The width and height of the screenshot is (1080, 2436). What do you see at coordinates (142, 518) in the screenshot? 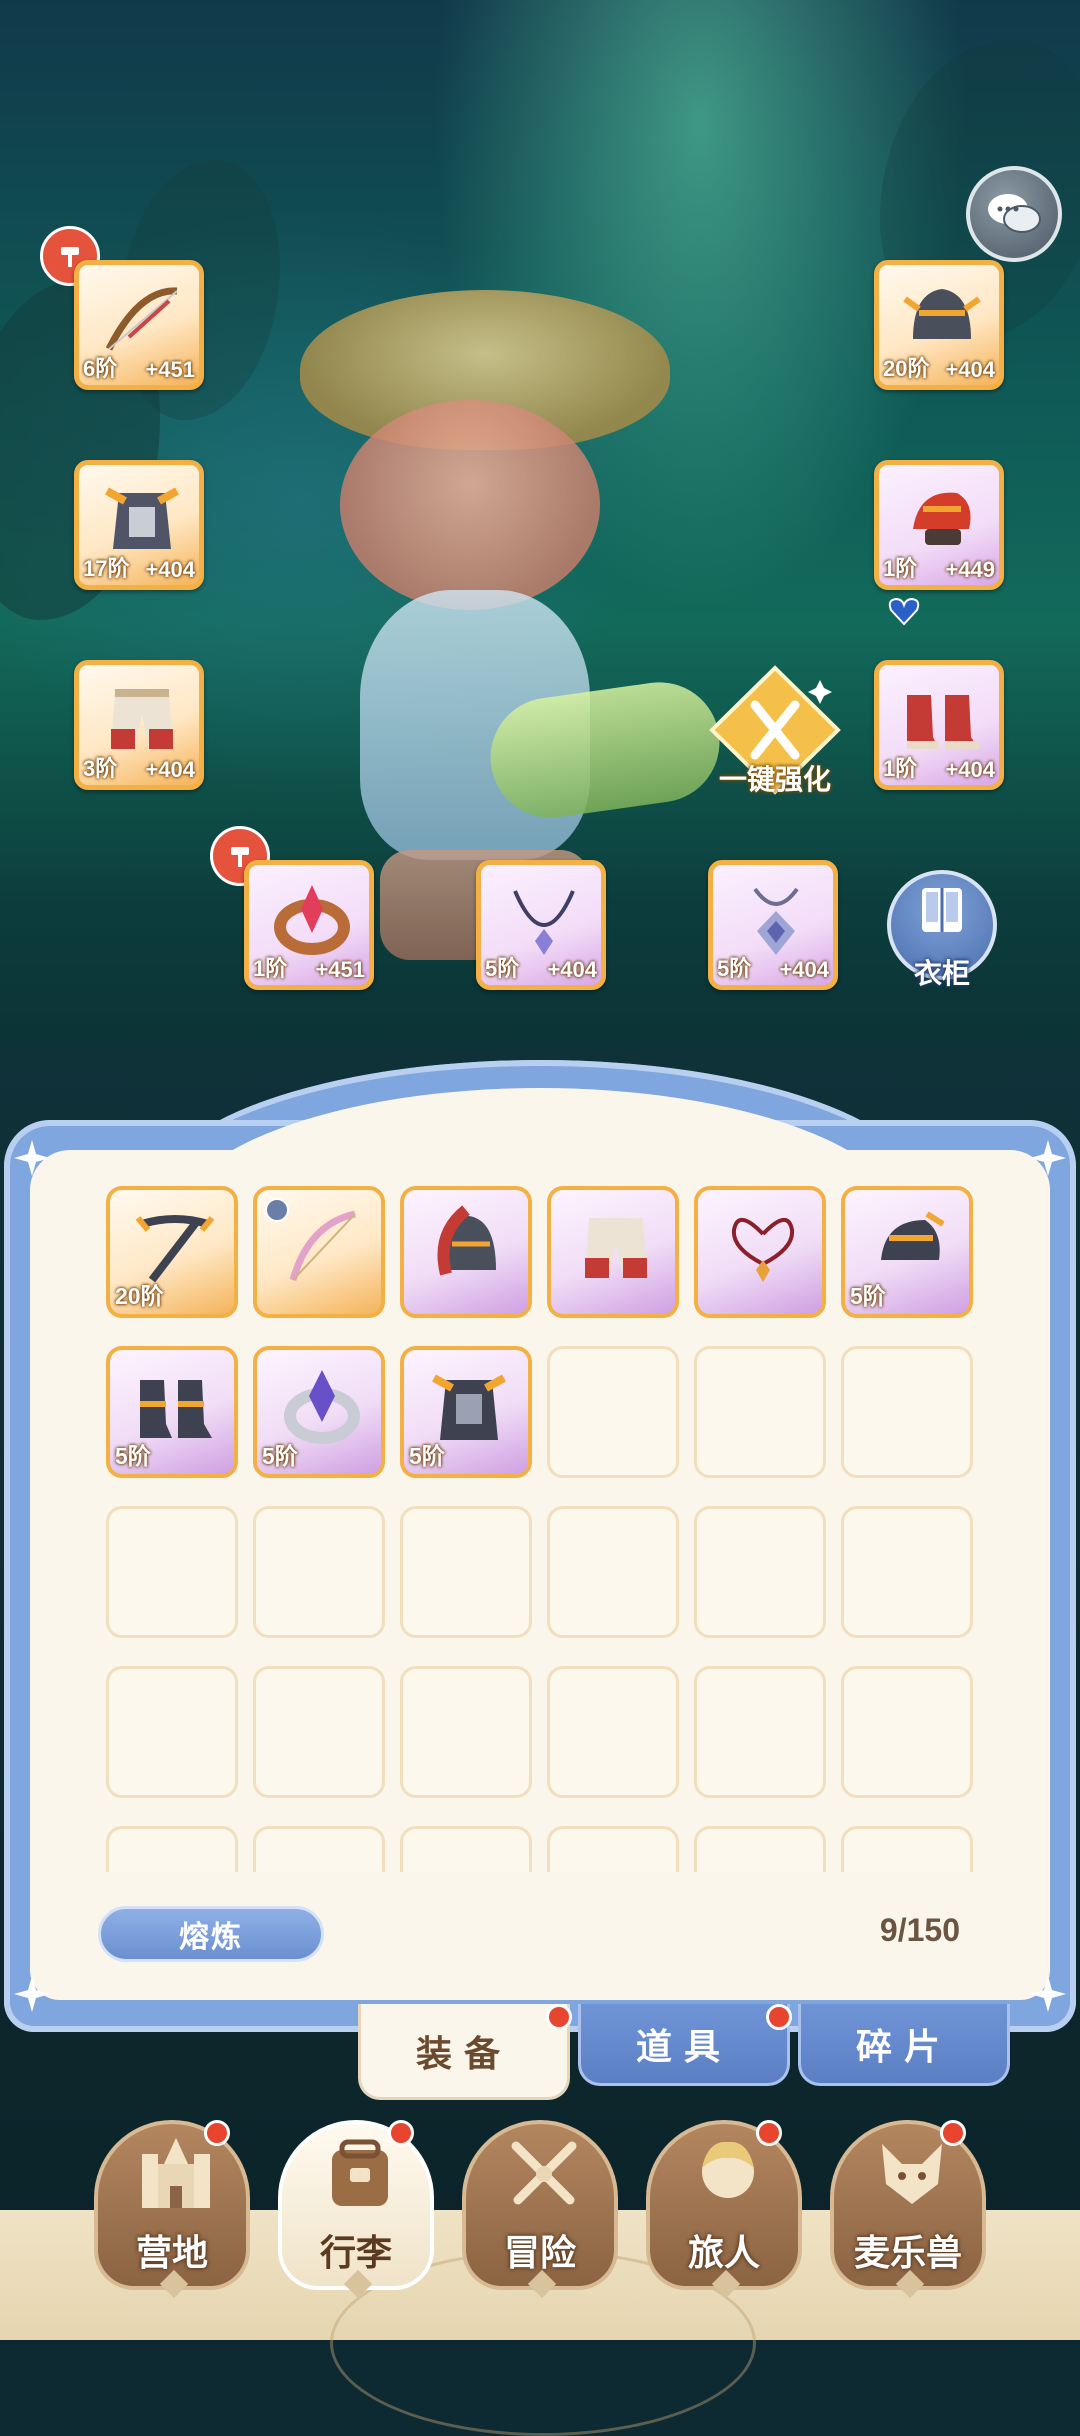
I see `armor-icon` at bounding box center [142, 518].